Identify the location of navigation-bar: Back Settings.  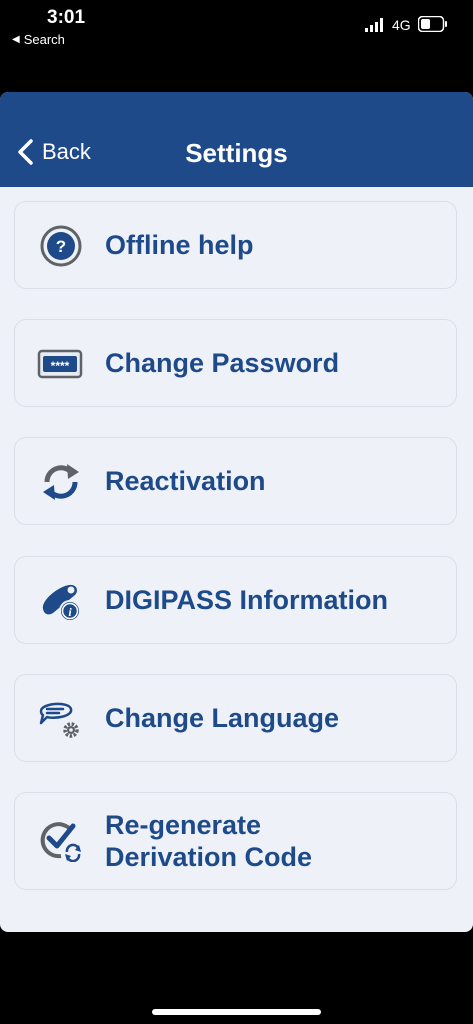
(236, 139).